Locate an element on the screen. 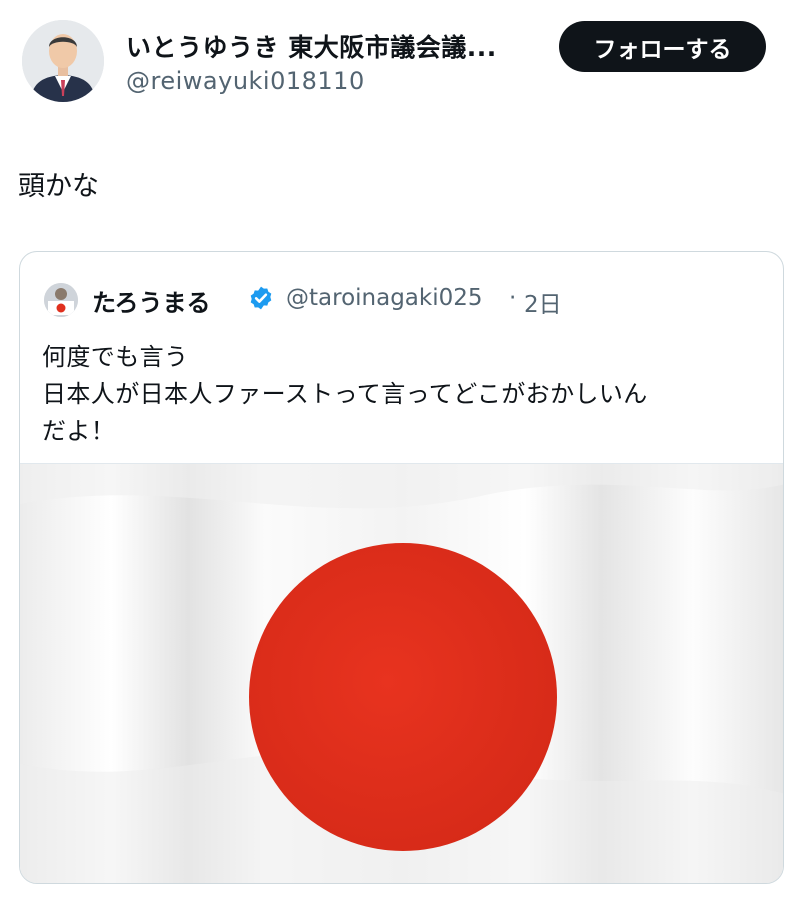 This screenshot has height=900, width=803. quoted-text-line: だよ！ is located at coordinates (79, 431).